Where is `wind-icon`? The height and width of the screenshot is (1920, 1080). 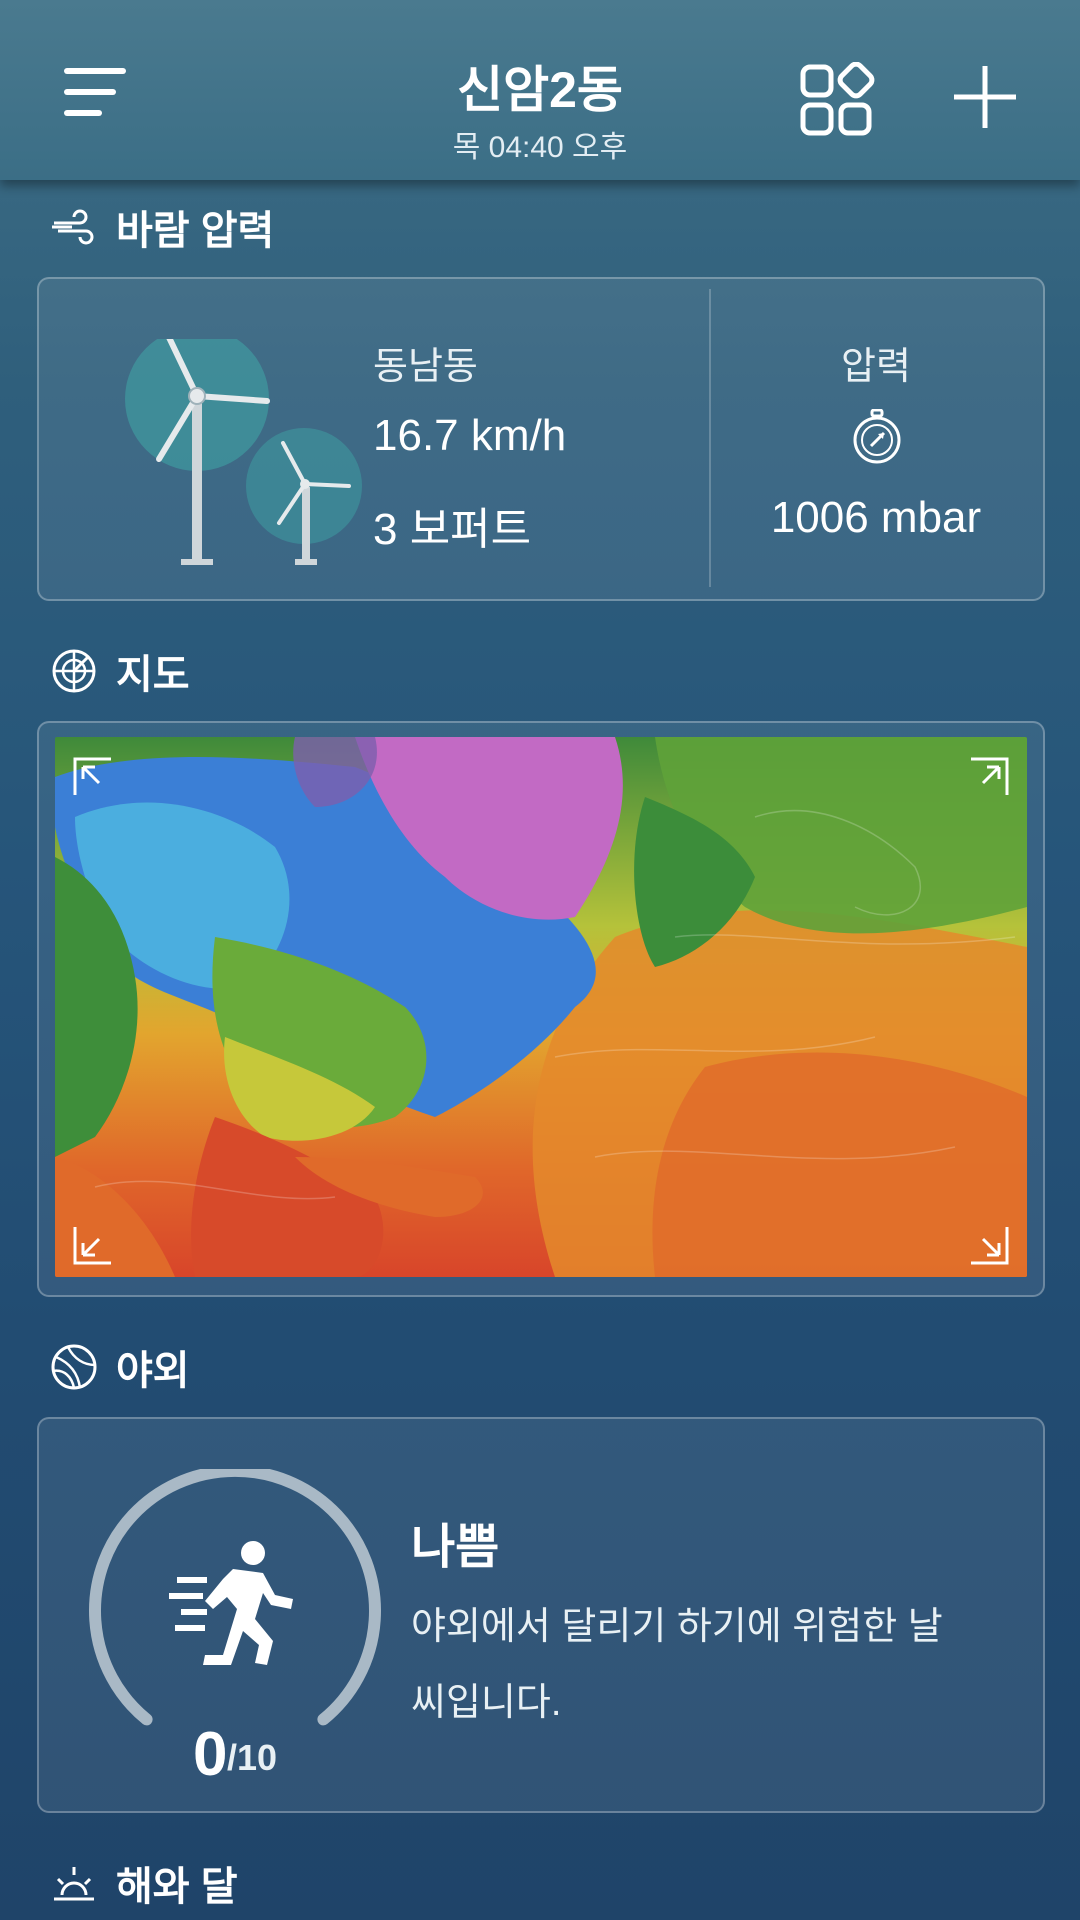
wind-icon is located at coordinates (73, 227).